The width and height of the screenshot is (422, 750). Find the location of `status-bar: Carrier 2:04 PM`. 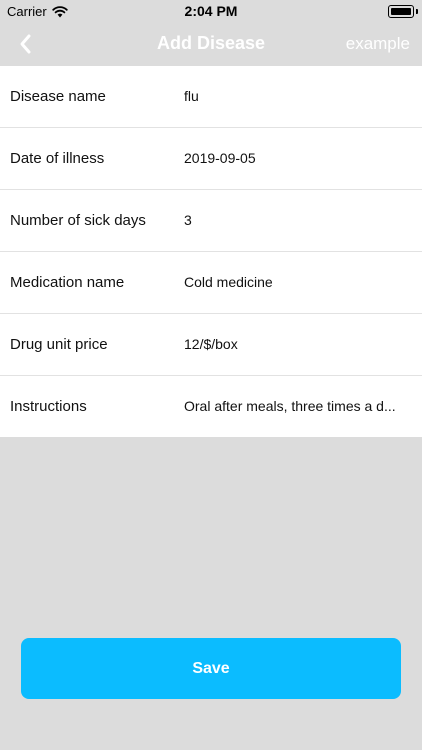

status-bar: Carrier 2:04 PM is located at coordinates (211, 11).